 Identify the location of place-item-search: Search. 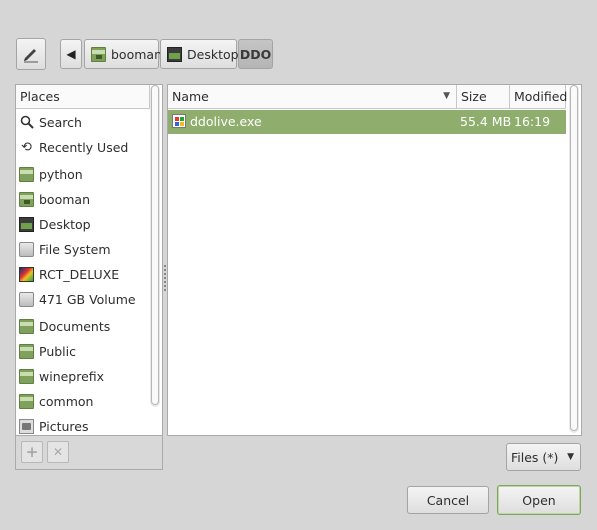
(83, 122).